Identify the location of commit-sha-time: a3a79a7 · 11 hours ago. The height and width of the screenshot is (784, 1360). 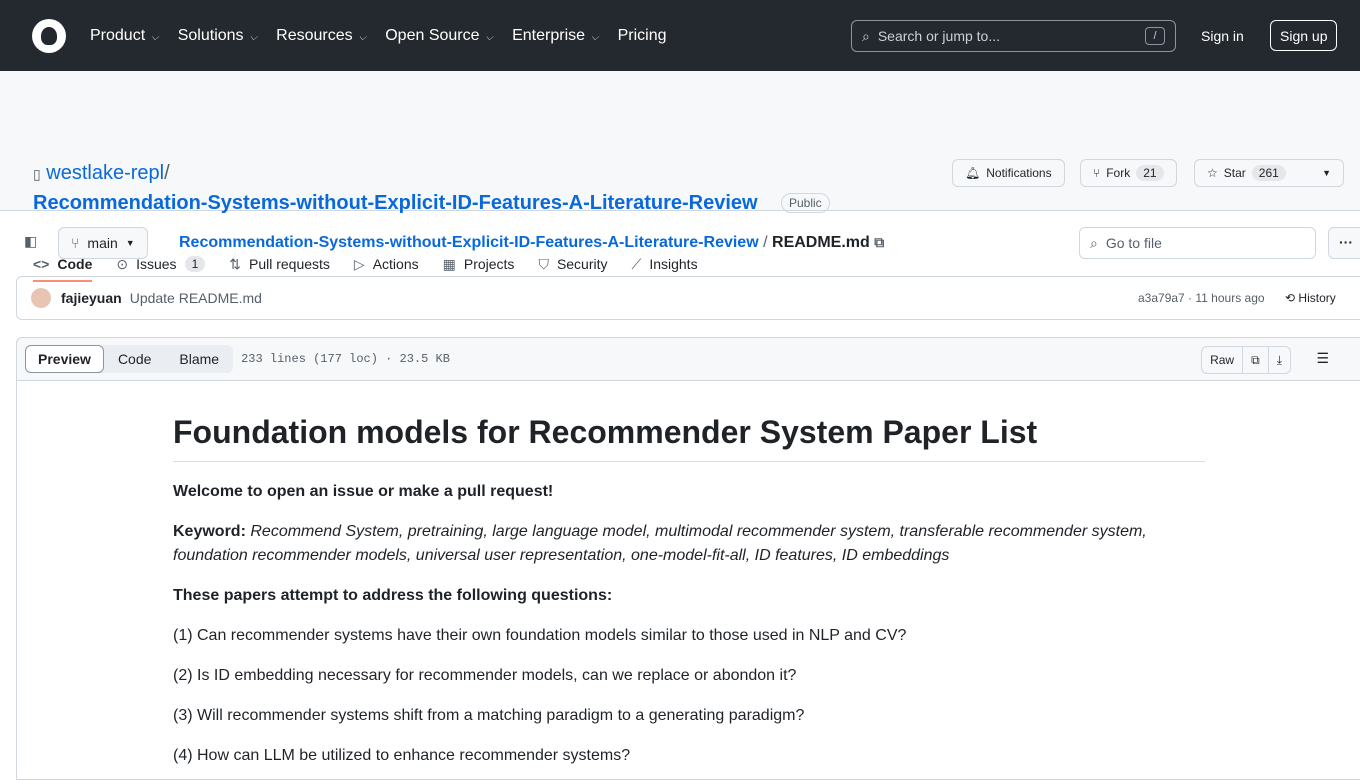
(1201, 298).